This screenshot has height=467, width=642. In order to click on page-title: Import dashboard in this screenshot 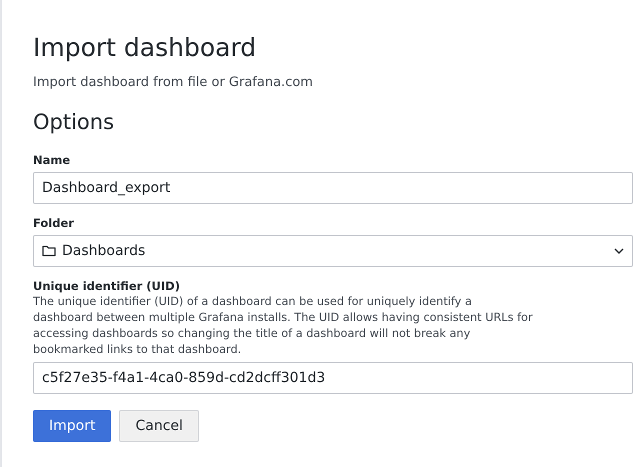, I will do `click(145, 48)`.